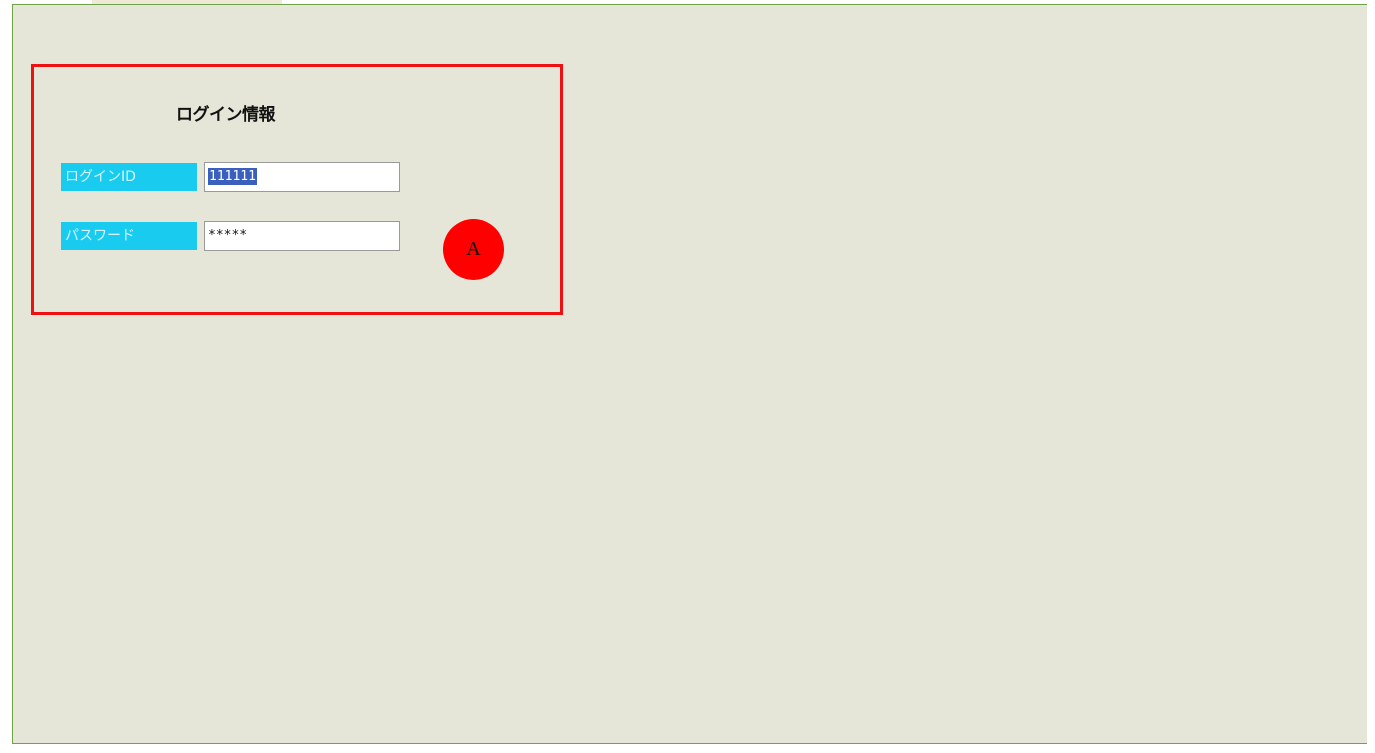 The height and width of the screenshot is (753, 1375). Describe the element at coordinates (302, 236) in the screenshot. I see `password-input: *****` at that location.